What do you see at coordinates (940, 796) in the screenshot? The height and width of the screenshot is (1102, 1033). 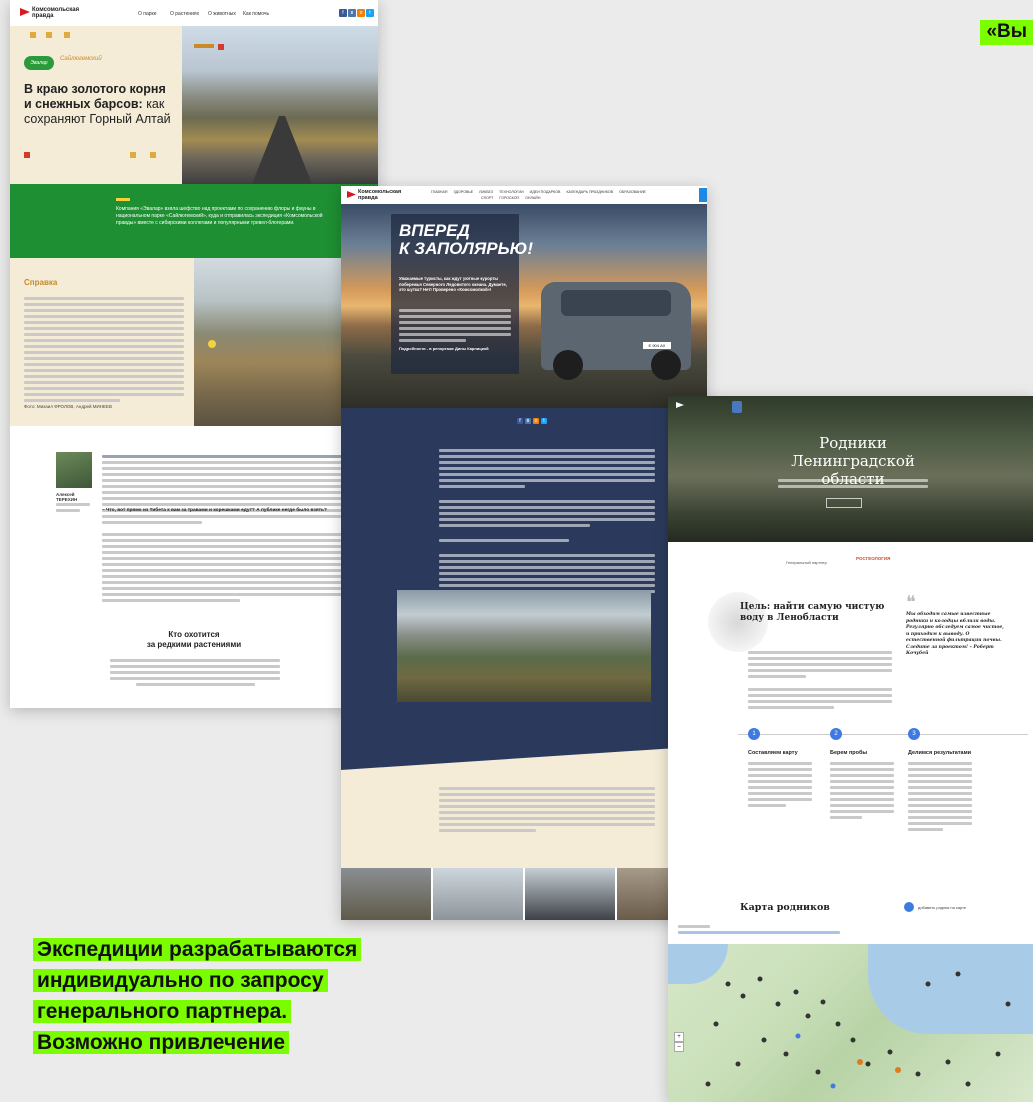 I see `step-text` at bounding box center [940, 796].